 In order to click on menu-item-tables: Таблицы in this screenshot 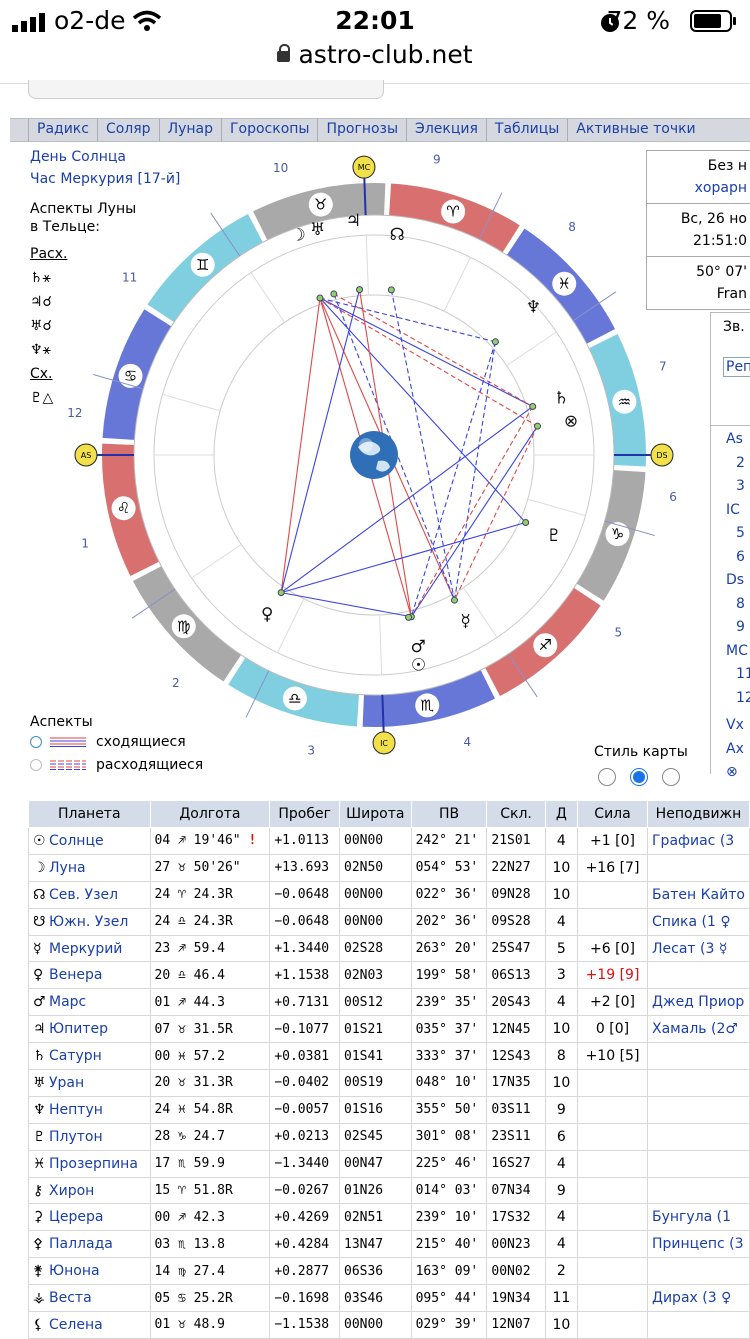, I will do `click(526, 130)`.